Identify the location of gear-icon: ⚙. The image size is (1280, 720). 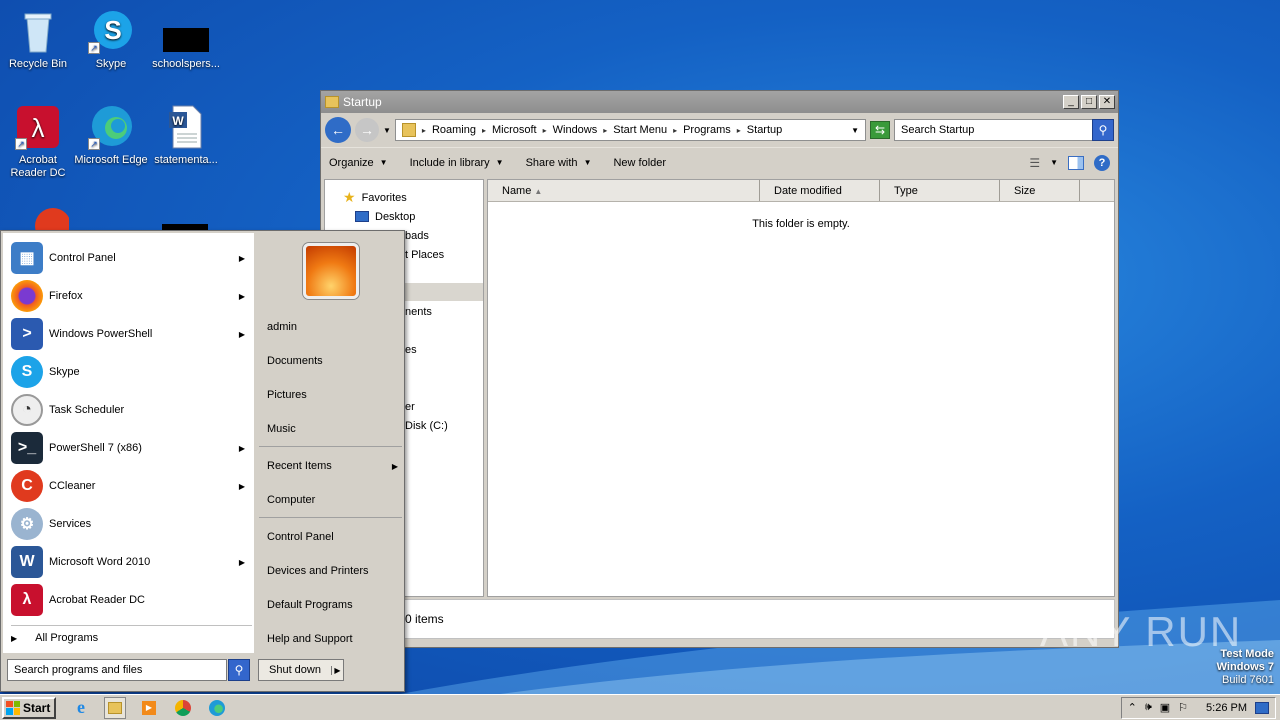
(27, 524).